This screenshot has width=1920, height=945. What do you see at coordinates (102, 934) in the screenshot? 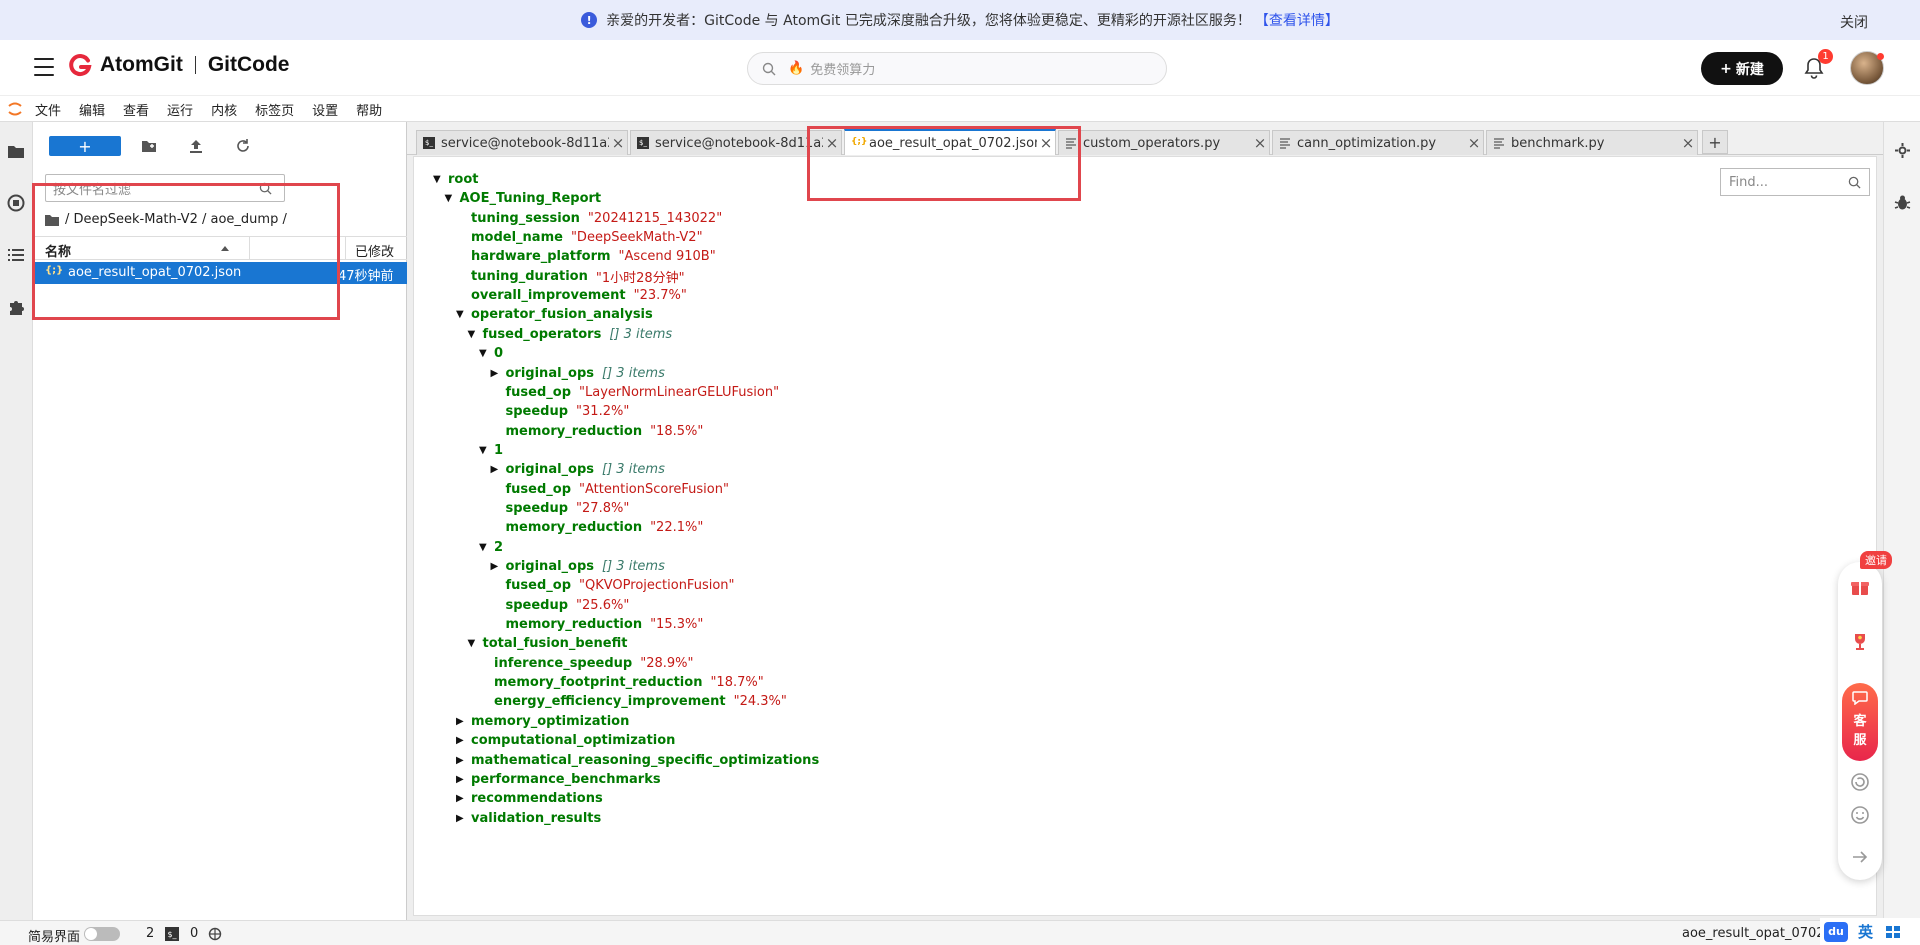
I see `simple-mode-toggle` at bounding box center [102, 934].